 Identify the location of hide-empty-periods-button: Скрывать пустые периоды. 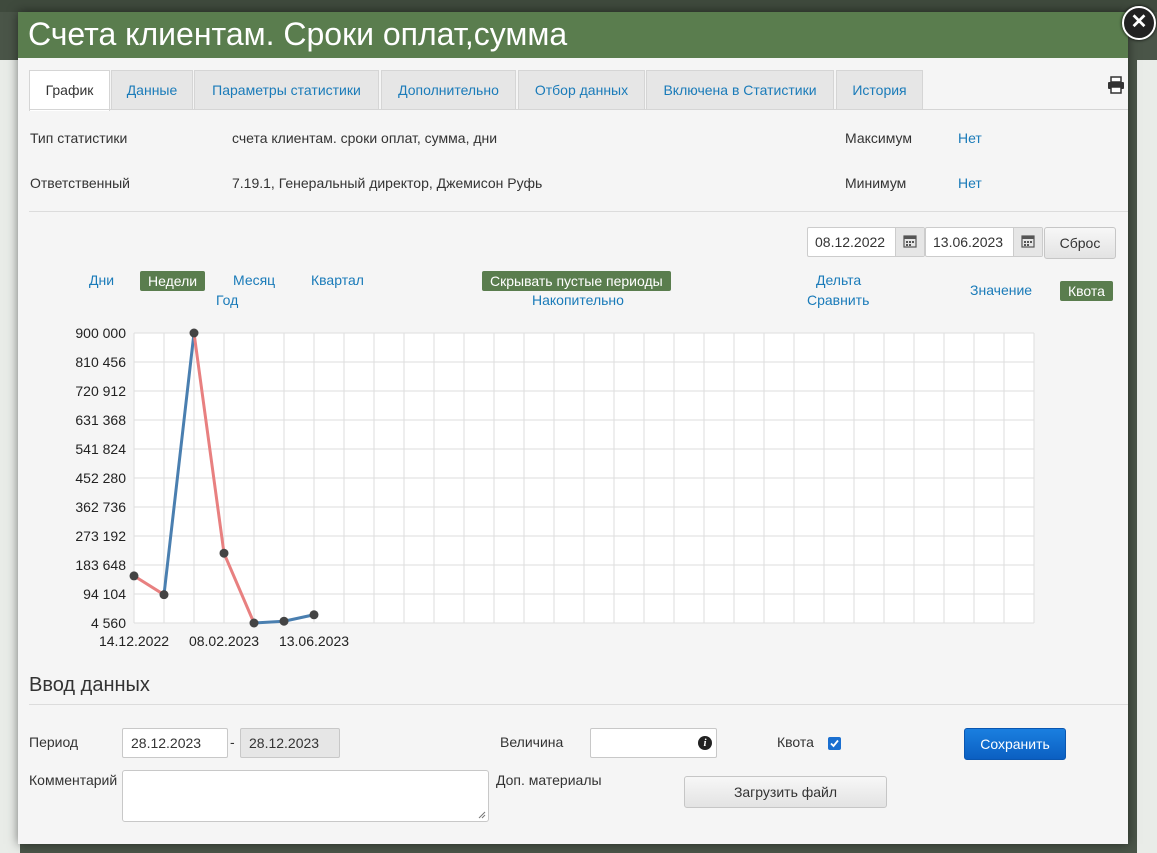
(576, 281).